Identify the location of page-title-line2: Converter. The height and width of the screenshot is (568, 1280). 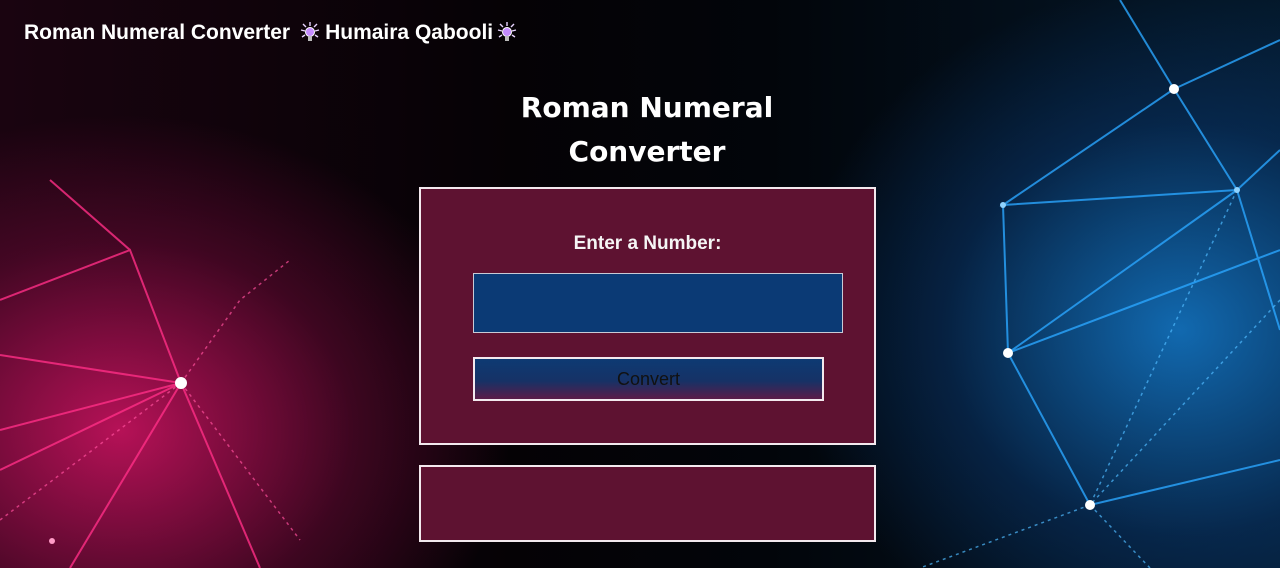
(647, 151).